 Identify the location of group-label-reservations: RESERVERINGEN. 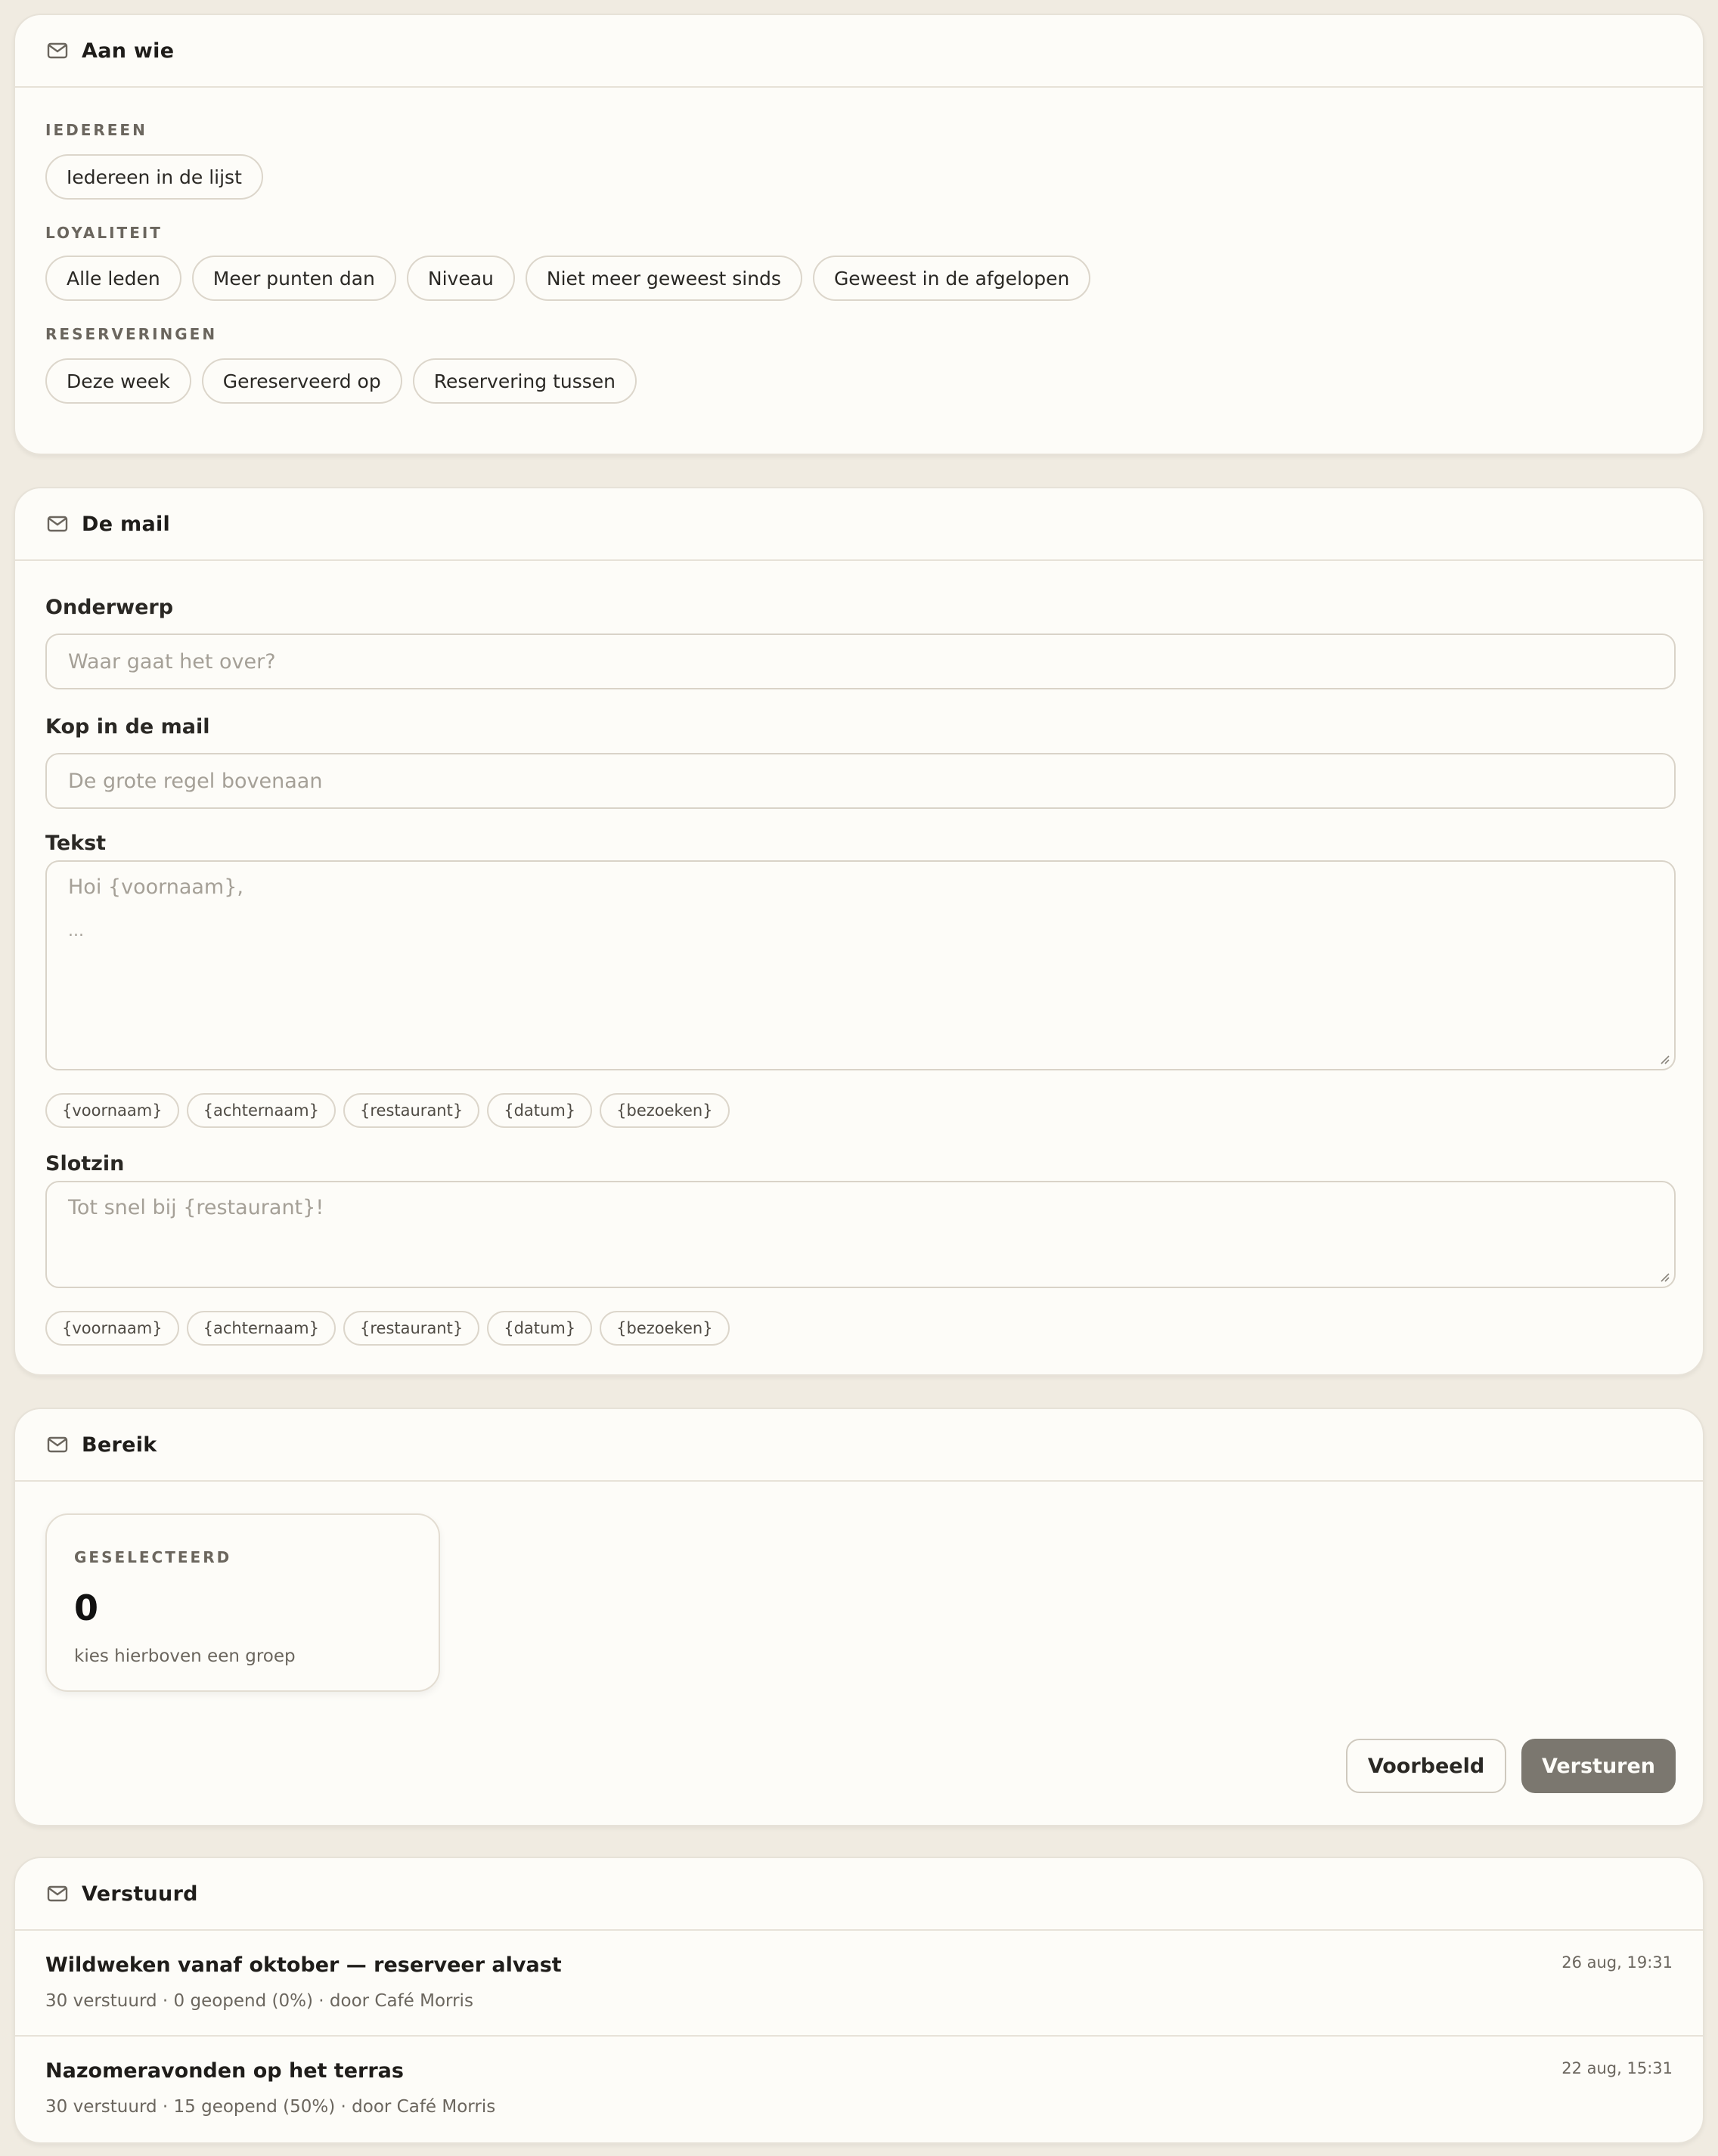
(131, 334).